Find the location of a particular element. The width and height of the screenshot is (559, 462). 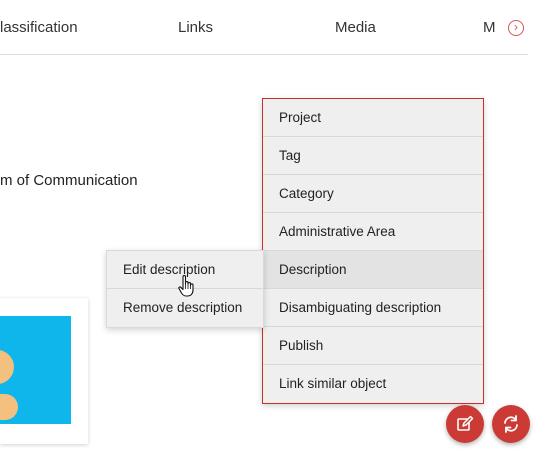

description-submenu: Edit description Remove description is located at coordinates (185, 289).